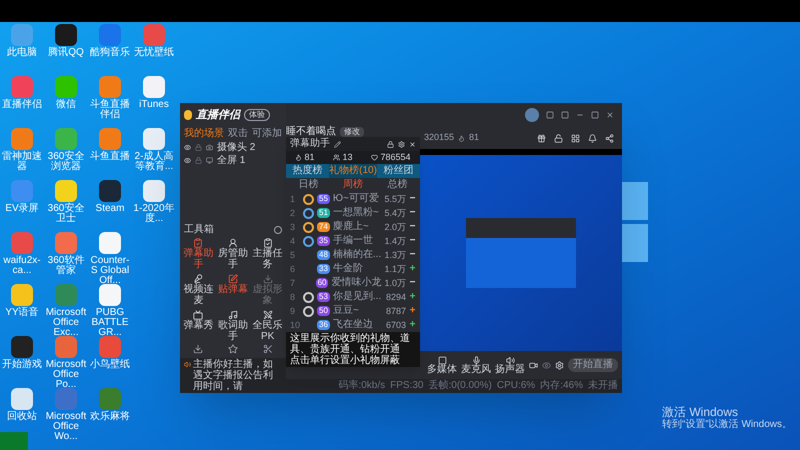 This screenshot has height=450, width=800. What do you see at coordinates (593, 365) in the screenshot?
I see `start-live-button: 开始直播` at bounding box center [593, 365].